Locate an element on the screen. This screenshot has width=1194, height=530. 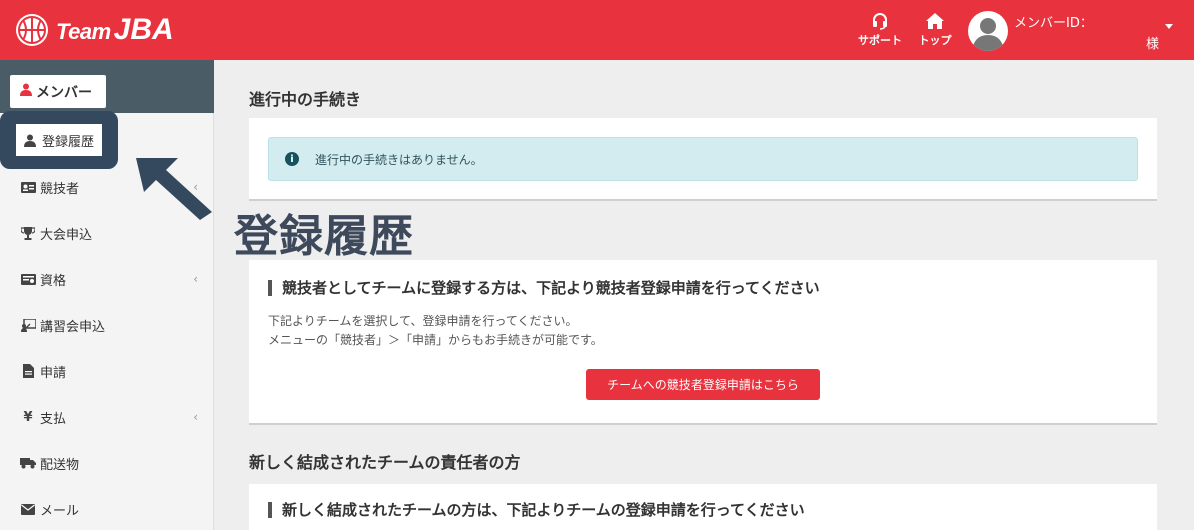
sidebar-item-label: 配送物 is located at coordinates (60, 465).